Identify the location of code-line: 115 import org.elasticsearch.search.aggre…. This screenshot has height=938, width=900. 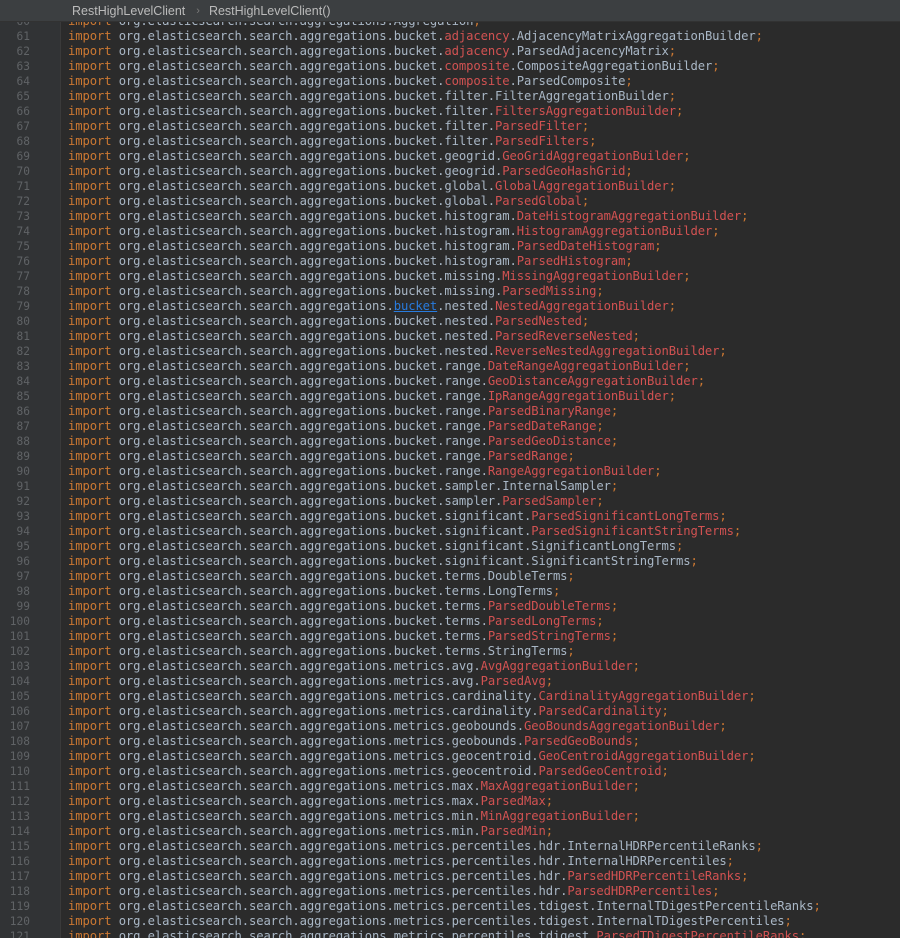
(450, 846).